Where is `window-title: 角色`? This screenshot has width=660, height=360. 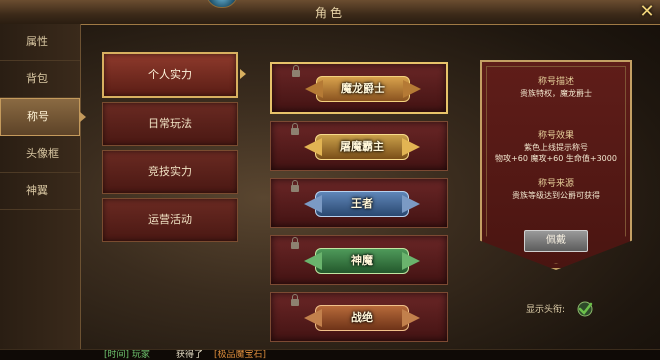
window-title: 角色 is located at coordinates (329, 13).